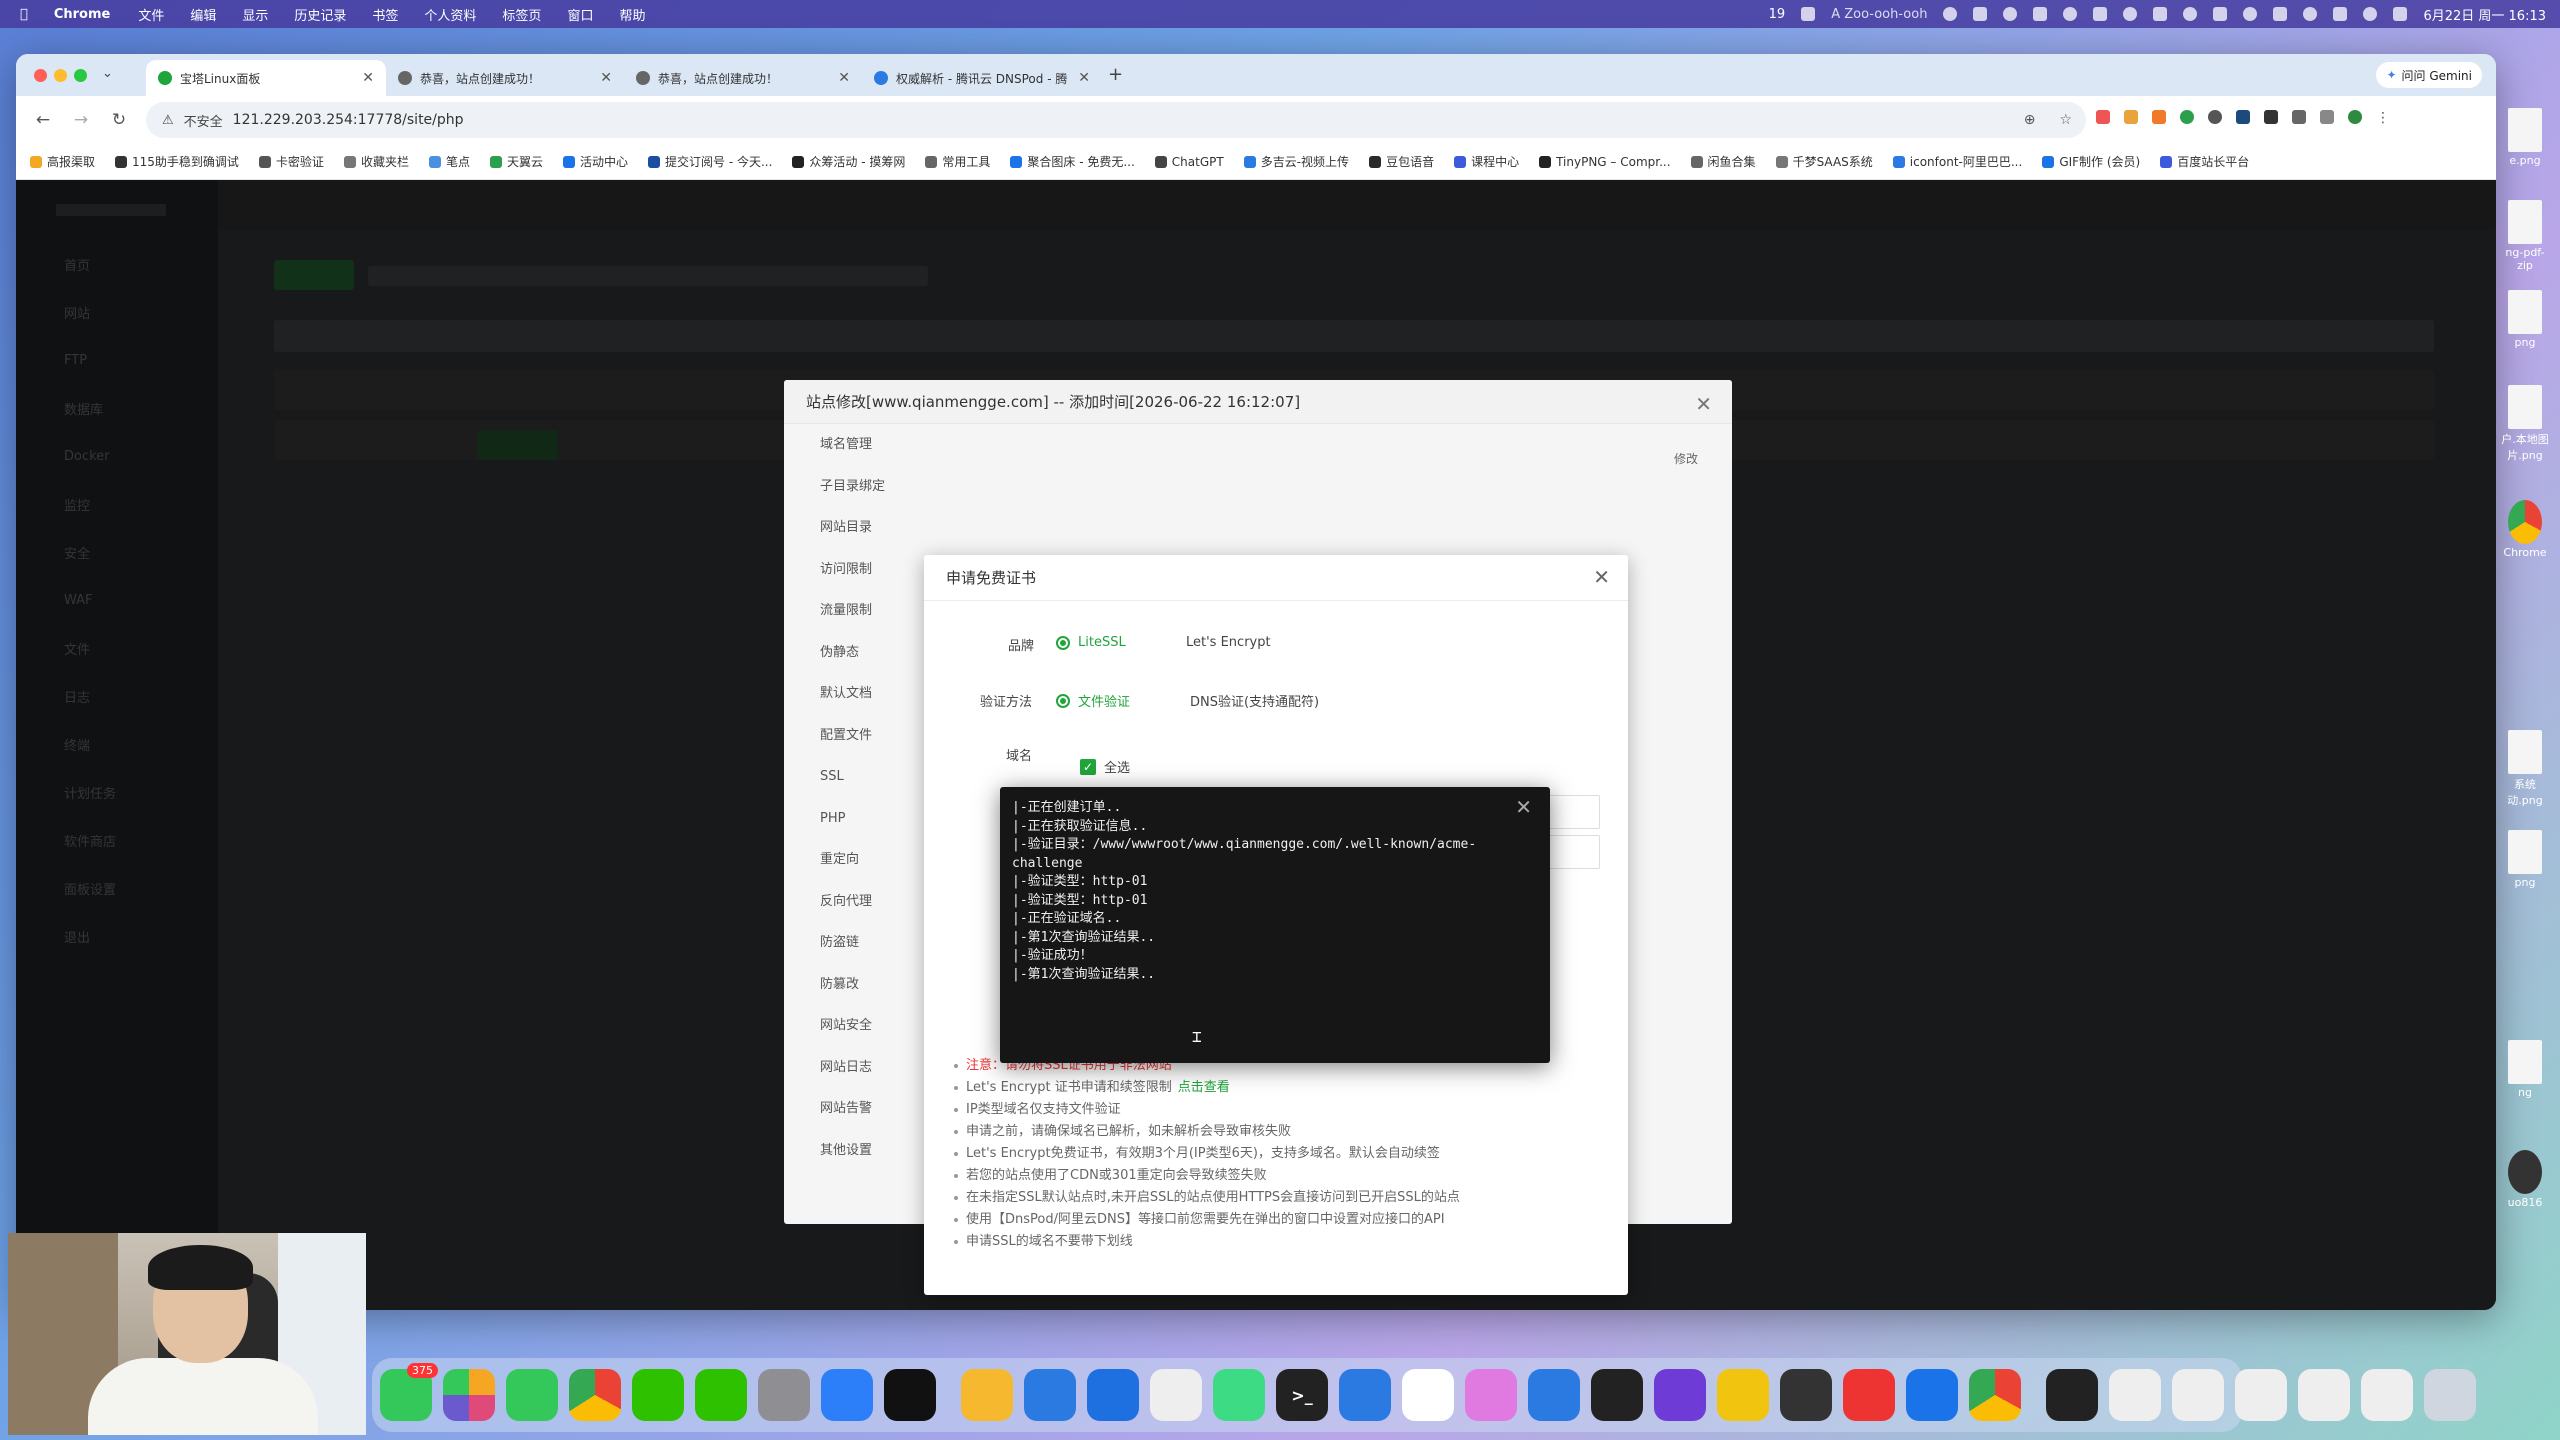  I want to click on site-menu-item: 流量限制, so click(844, 611).